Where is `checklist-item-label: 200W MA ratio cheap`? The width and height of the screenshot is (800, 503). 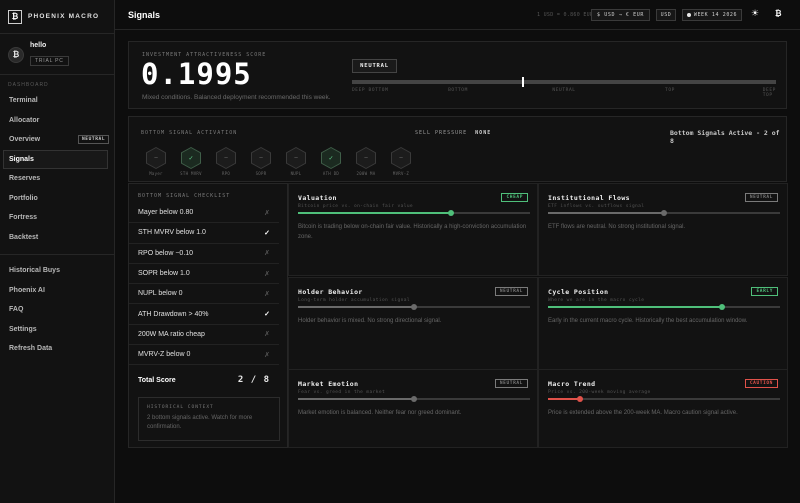
checklist-item-label: 200W MA ratio cheap is located at coordinates (171, 334).